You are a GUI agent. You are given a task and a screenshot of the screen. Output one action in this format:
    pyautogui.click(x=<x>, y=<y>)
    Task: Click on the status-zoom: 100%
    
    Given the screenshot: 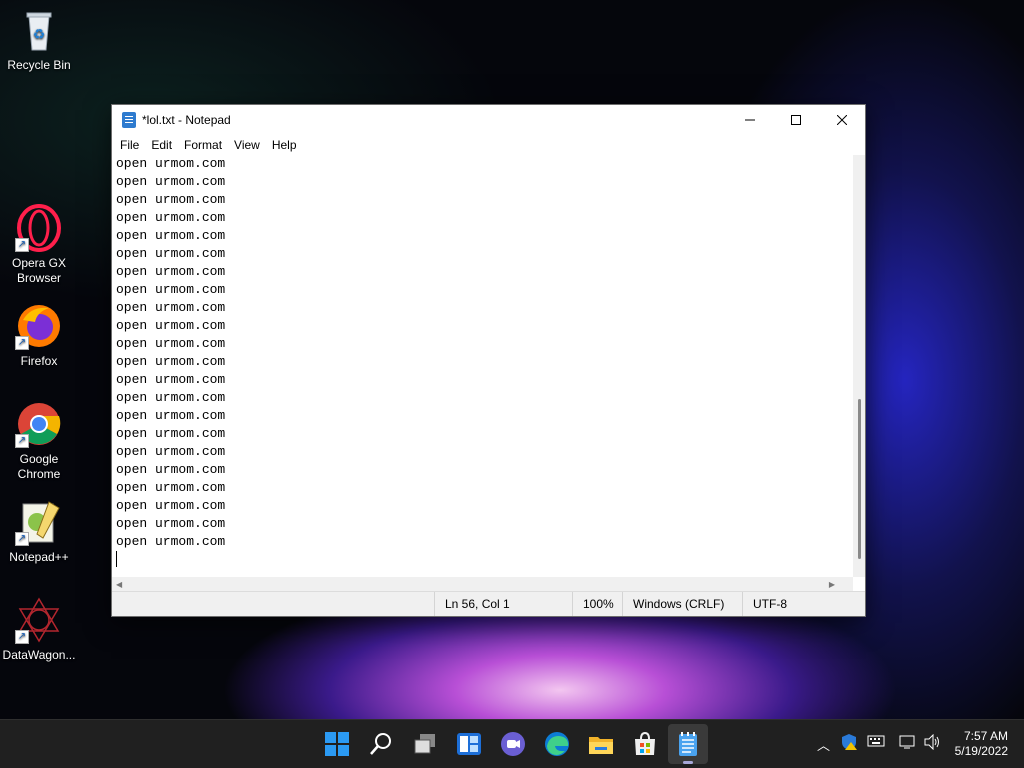 What is the action you would take?
    pyautogui.click(x=597, y=604)
    